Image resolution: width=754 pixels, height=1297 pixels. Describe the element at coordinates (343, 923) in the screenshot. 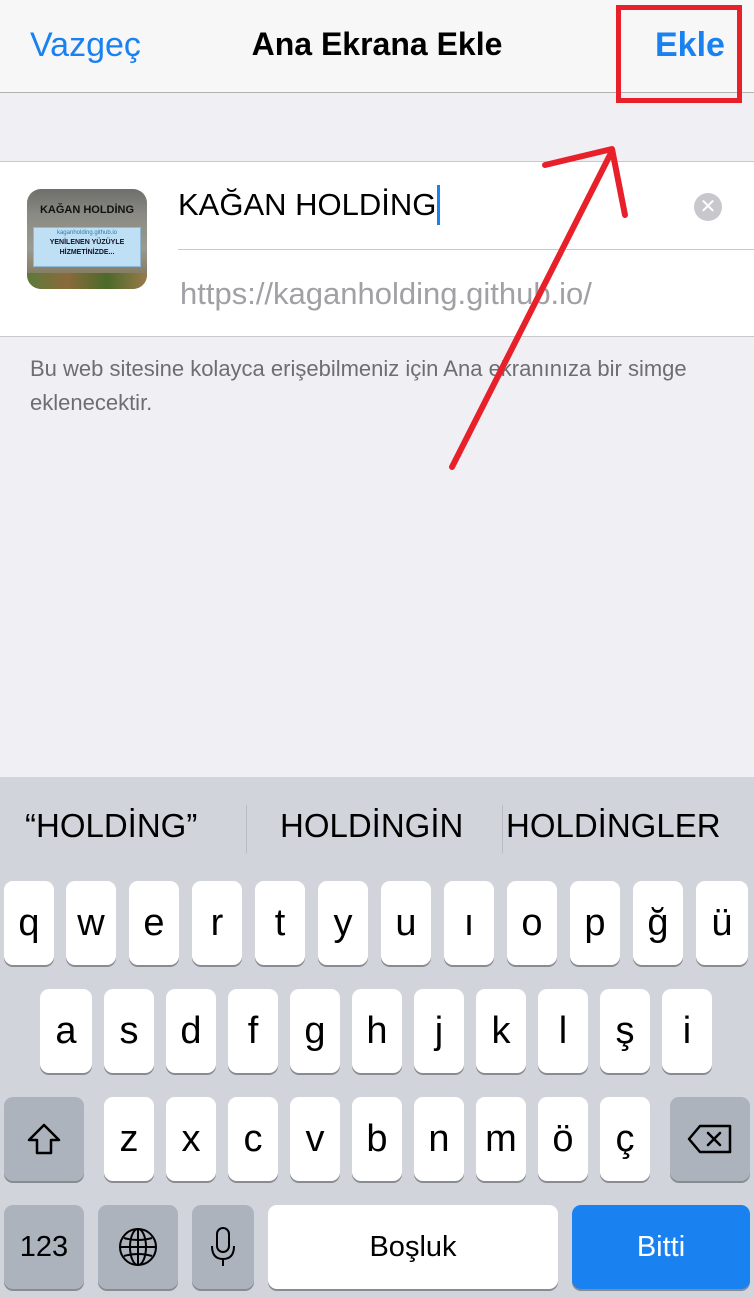

I see `key-y: y` at that location.